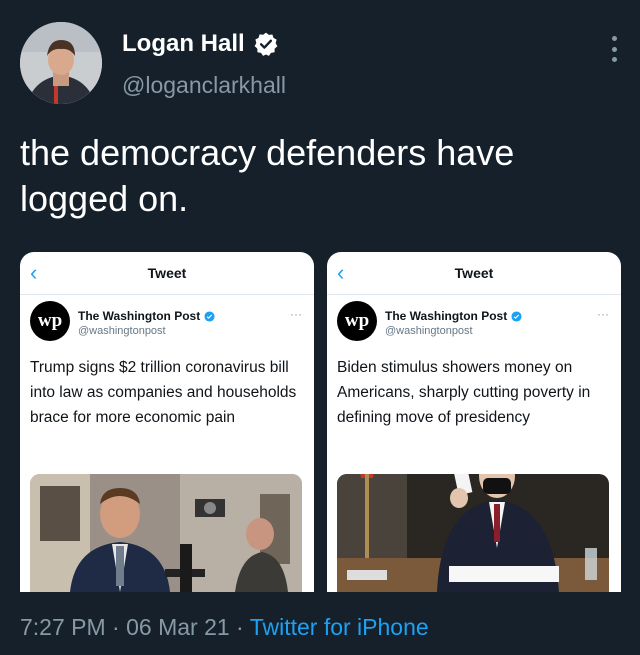 The width and height of the screenshot is (640, 655). What do you see at coordinates (178, 627) in the screenshot?
I see `tweet-date: 06 Mar 21` at bounding box center [178, 627].